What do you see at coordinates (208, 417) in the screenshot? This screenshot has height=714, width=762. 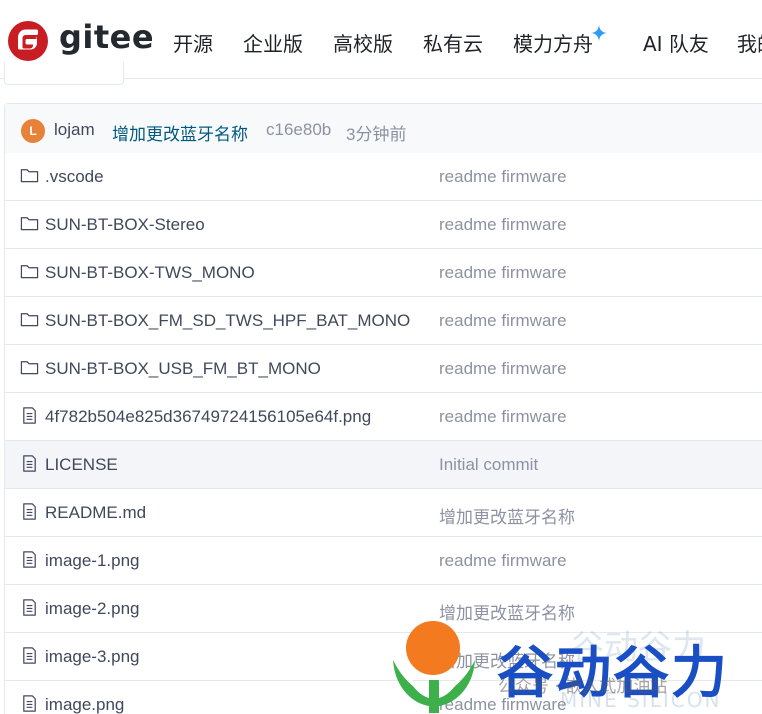 I see `file-name-link: 4f782b504e825d36749724156105e64f.png` at bounding box center [208, 417].